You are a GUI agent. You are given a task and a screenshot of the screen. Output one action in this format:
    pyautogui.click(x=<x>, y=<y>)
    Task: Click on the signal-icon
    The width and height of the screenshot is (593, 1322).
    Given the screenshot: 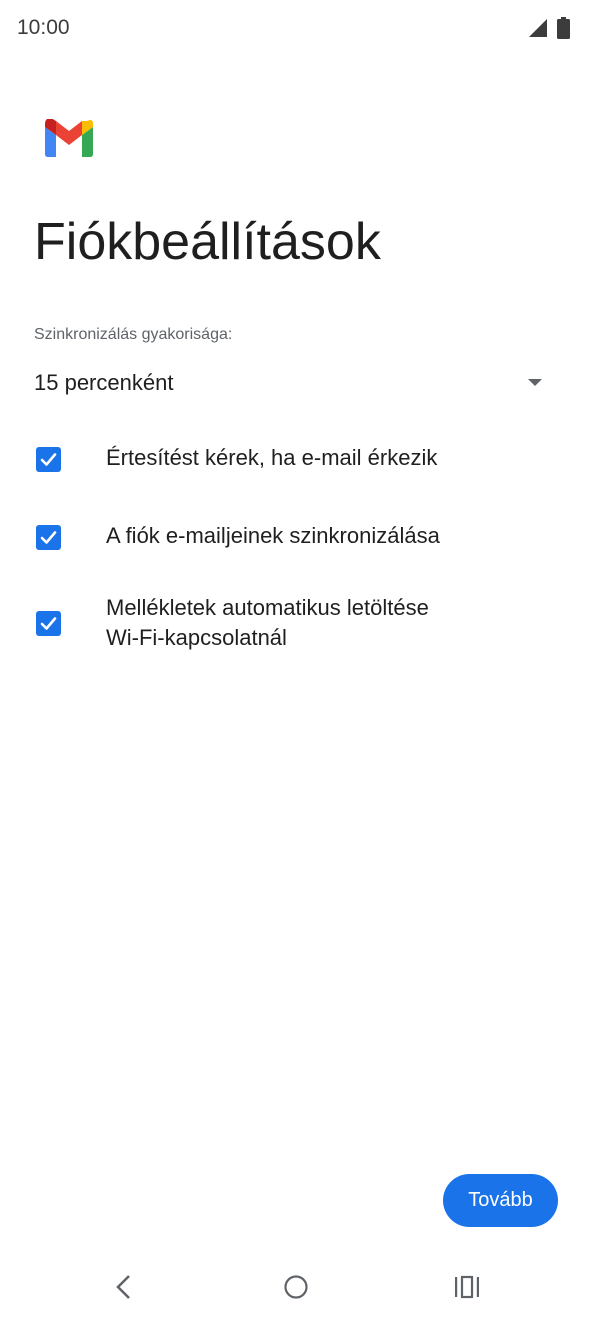 What is the action you would take?
    pyautogui.click(x=538, y=28)
    